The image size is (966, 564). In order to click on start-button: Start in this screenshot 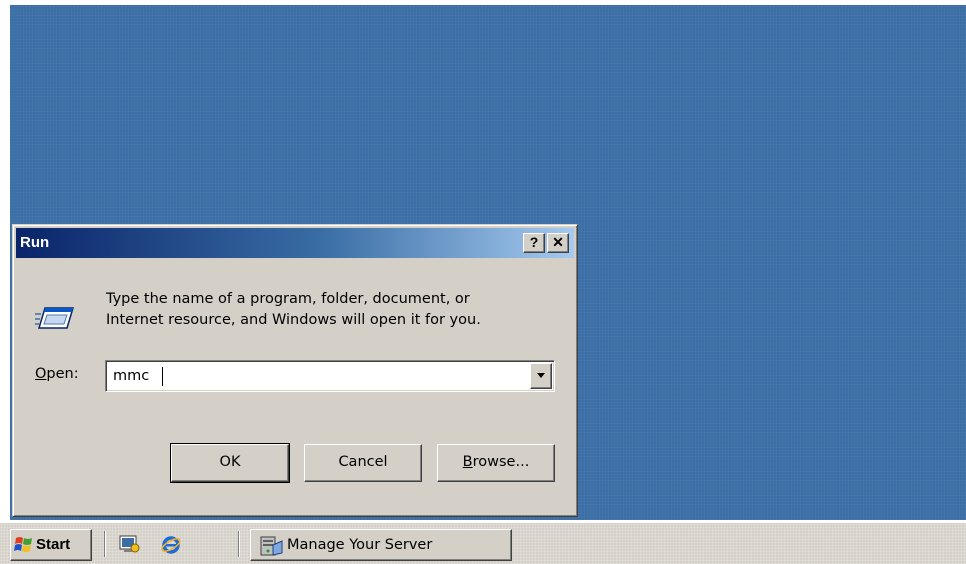, I will do `click(51, 545)`.